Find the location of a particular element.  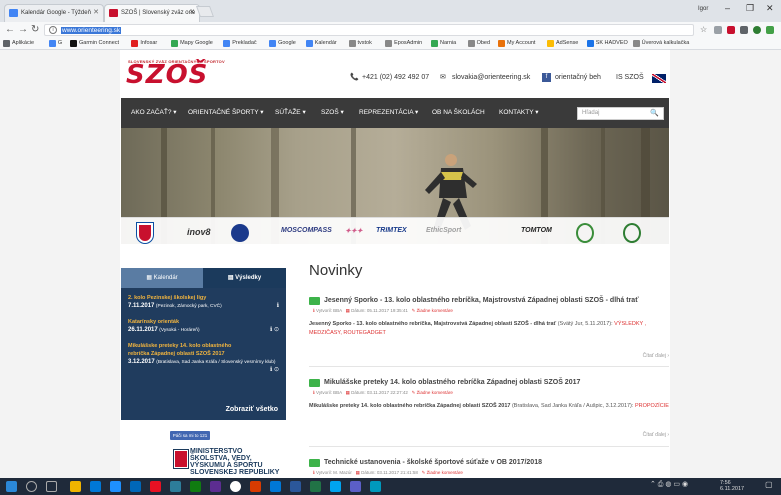

szos-logo: SZOŠ is located at coordinates (167, 75).